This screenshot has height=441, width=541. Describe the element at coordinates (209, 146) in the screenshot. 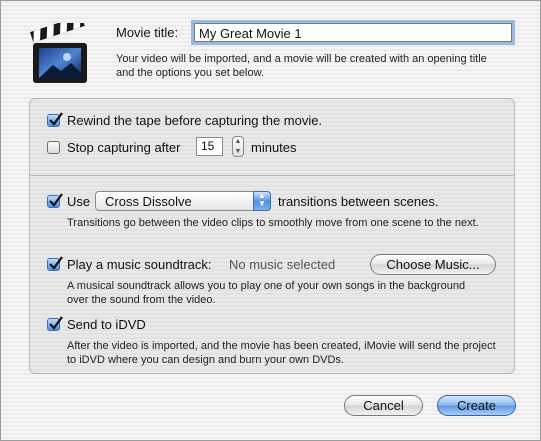

I see `minutes-input: 15` at that location.